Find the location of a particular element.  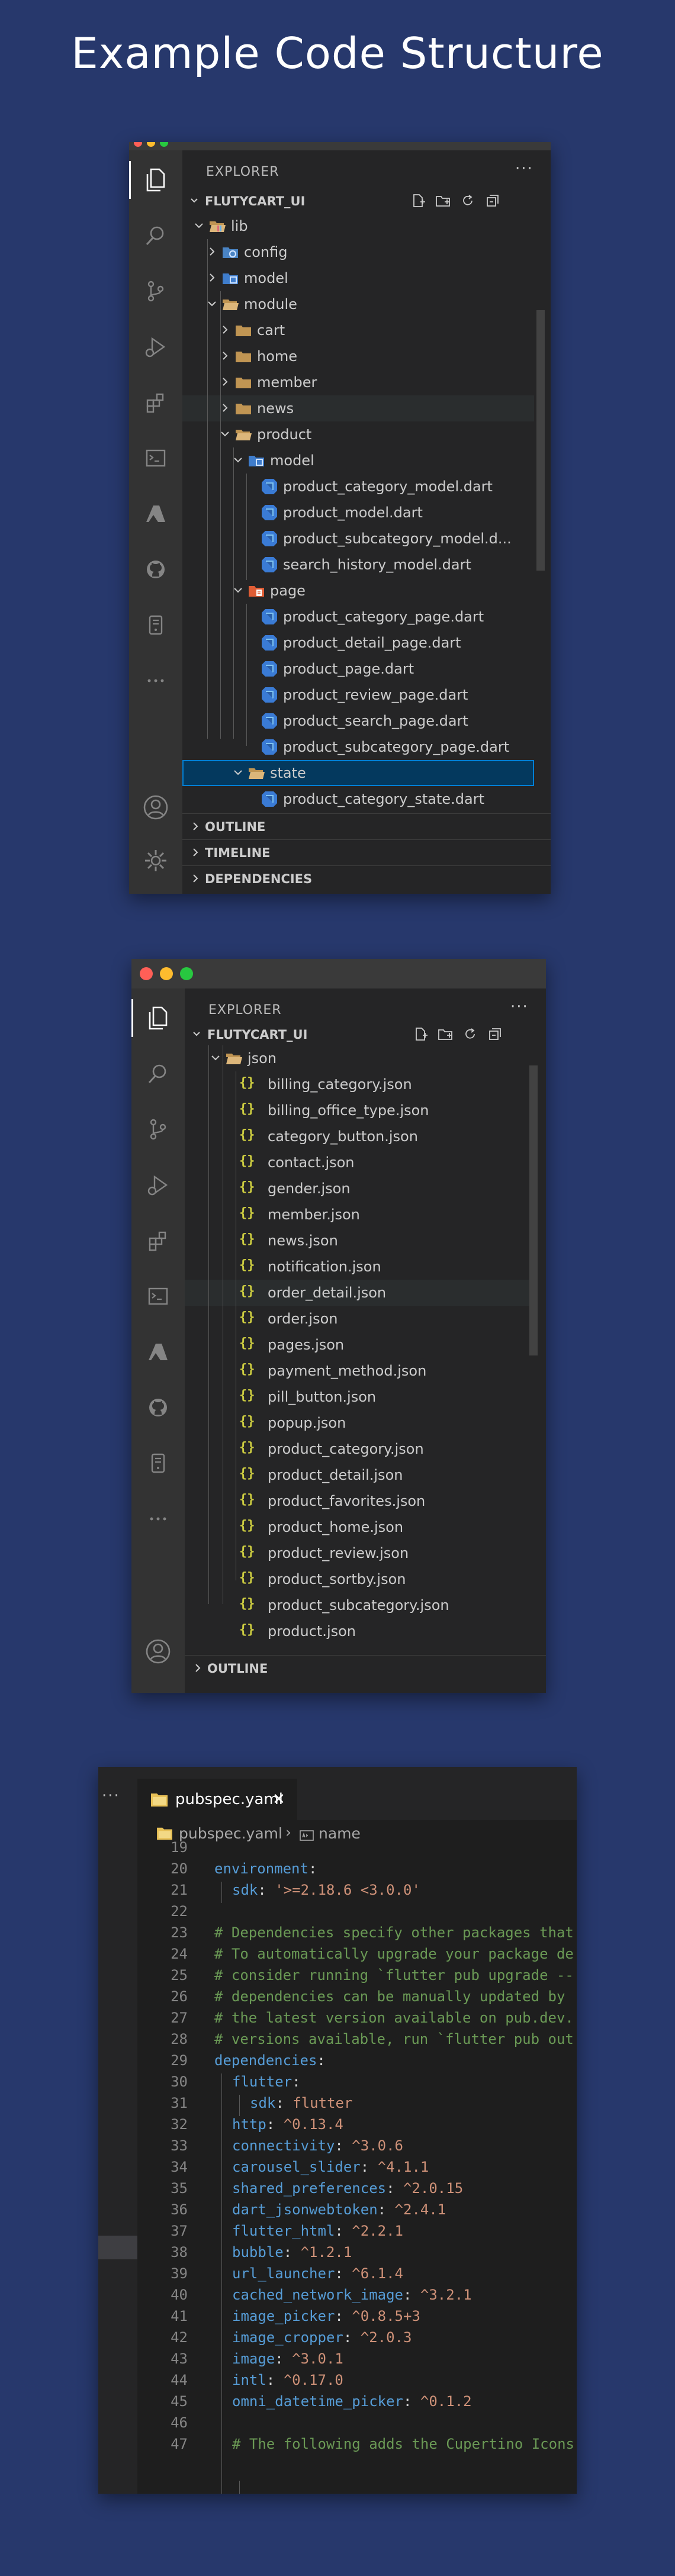

section-dependencies: DEPENDENCIES is located at coordinates (366, 878).